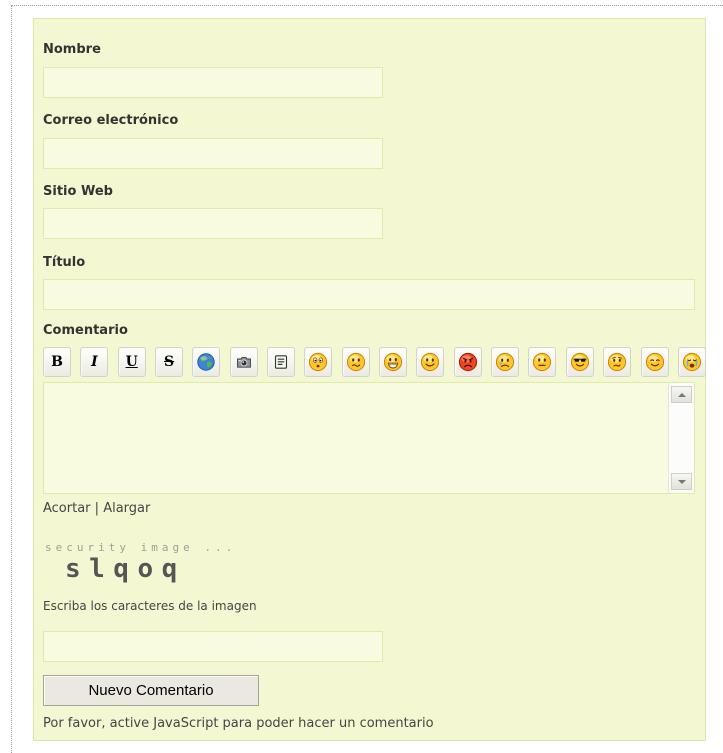  Describe the element at coordinates (150, 606) in the screenshot. I see `captcha-instructions: Escriba los caracteres de la imagen` at that location.